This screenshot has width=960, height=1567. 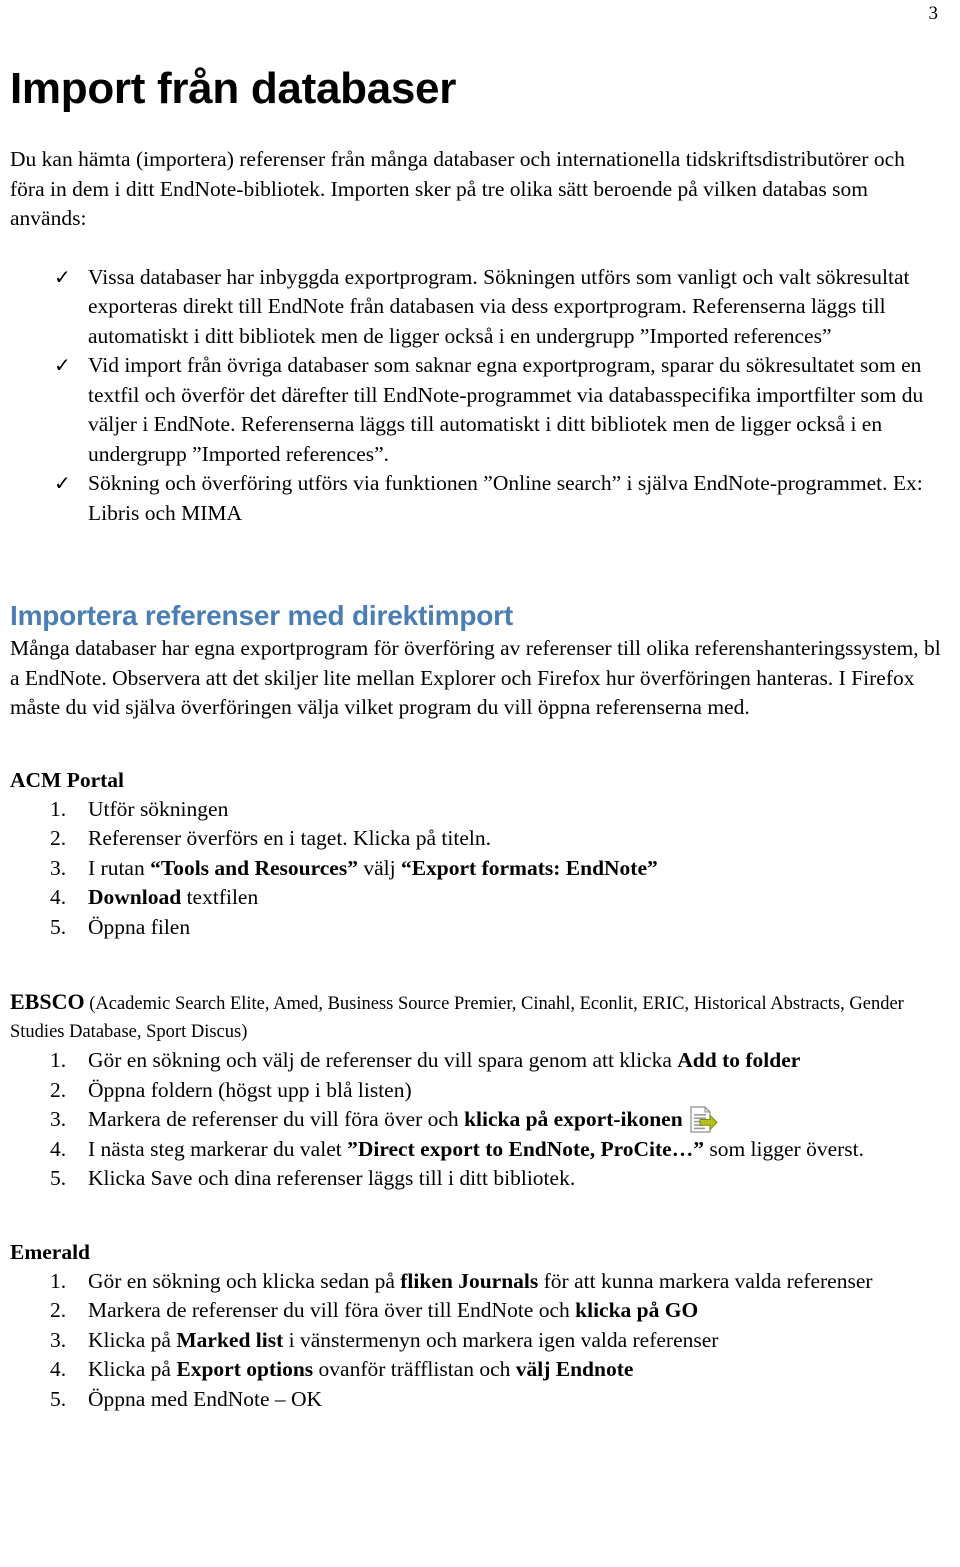 I want to click on list-item-emphasis: Add to folder, so click(x=739, y=1060).